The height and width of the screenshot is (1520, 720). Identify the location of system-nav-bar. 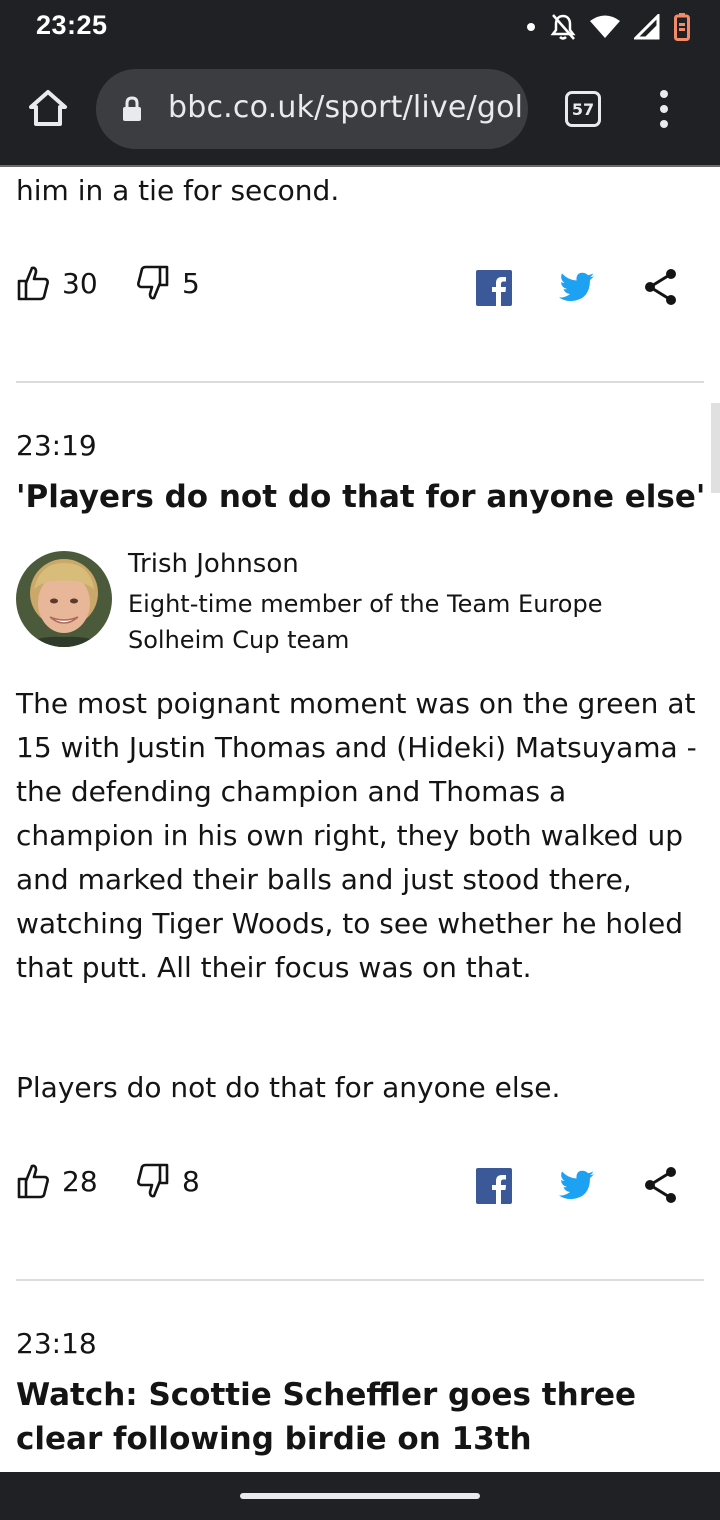
(360, 1496).